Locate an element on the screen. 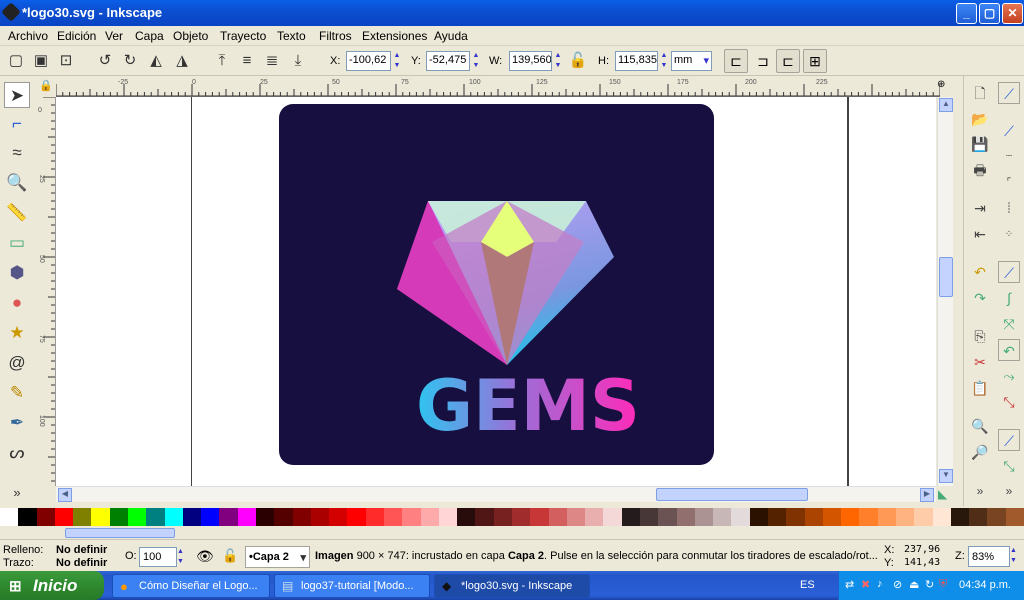 The image size is (1024, 600). opacity-spin-icon: ▲ ▼ is located at coordinates (182, 557).